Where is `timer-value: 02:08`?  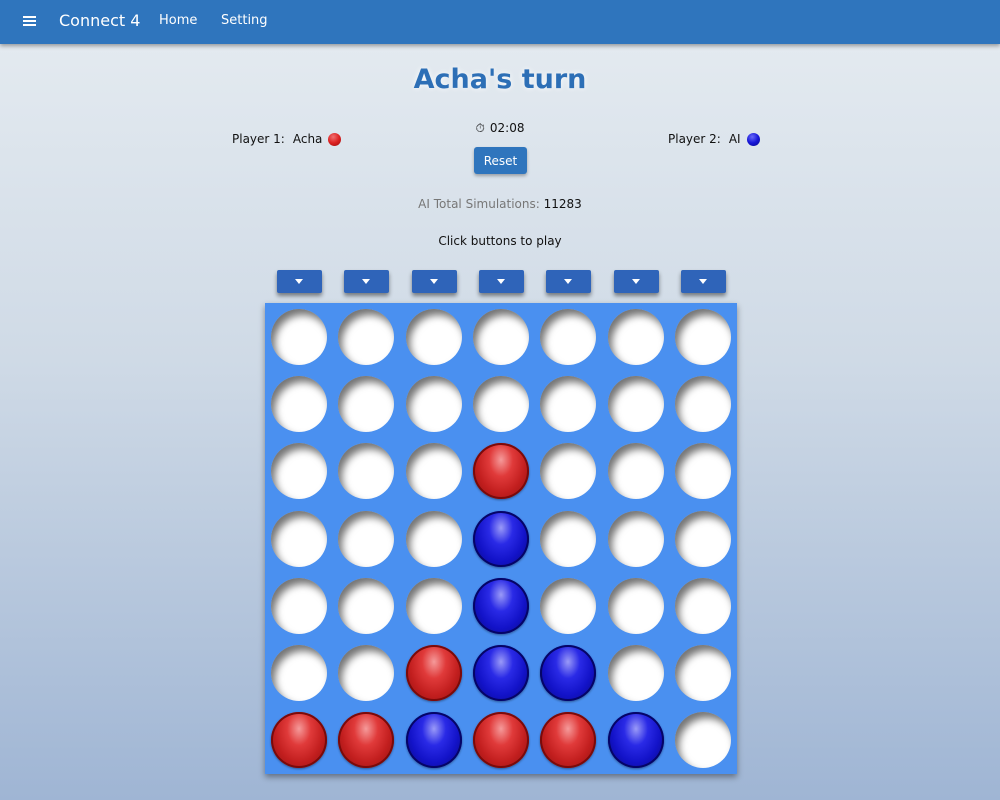 timer-value: 02:08 is located at coordinates (507, 128).